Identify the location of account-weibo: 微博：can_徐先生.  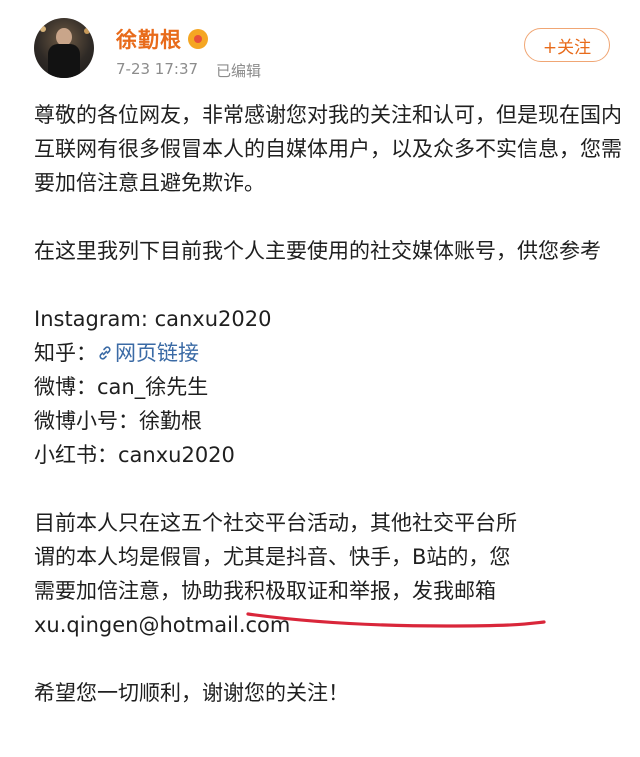
(121, 387).